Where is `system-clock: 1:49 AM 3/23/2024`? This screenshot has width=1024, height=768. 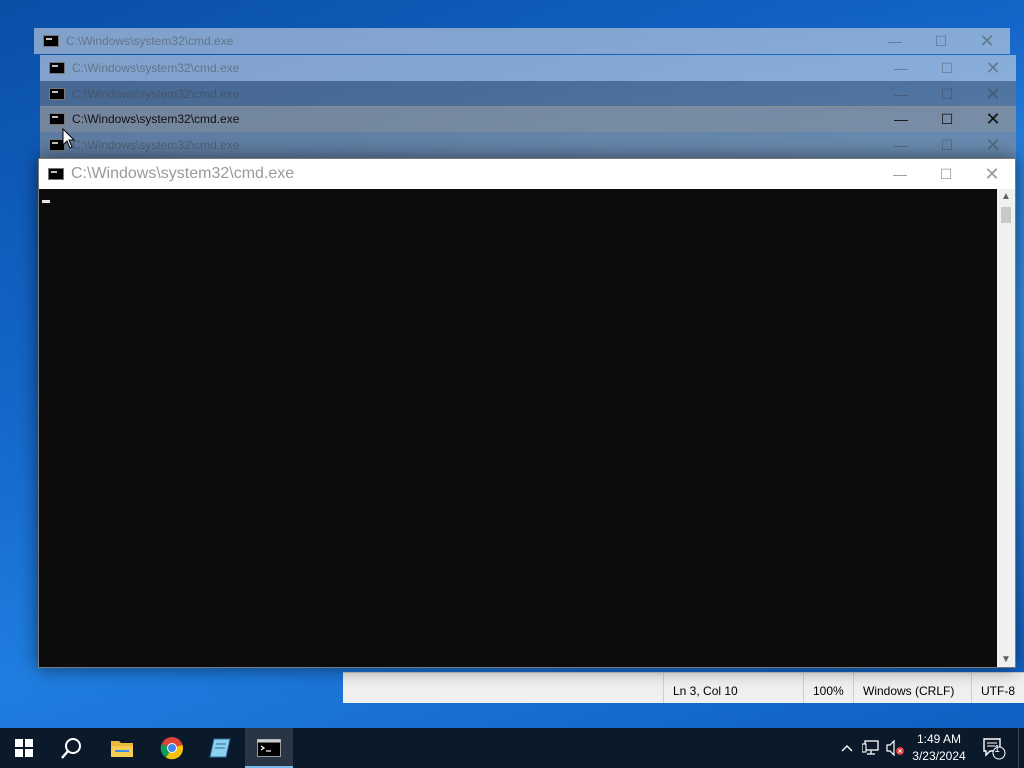
system-clock: 1:49 AM 3/23/2024 is located at coordinates (939, 748).